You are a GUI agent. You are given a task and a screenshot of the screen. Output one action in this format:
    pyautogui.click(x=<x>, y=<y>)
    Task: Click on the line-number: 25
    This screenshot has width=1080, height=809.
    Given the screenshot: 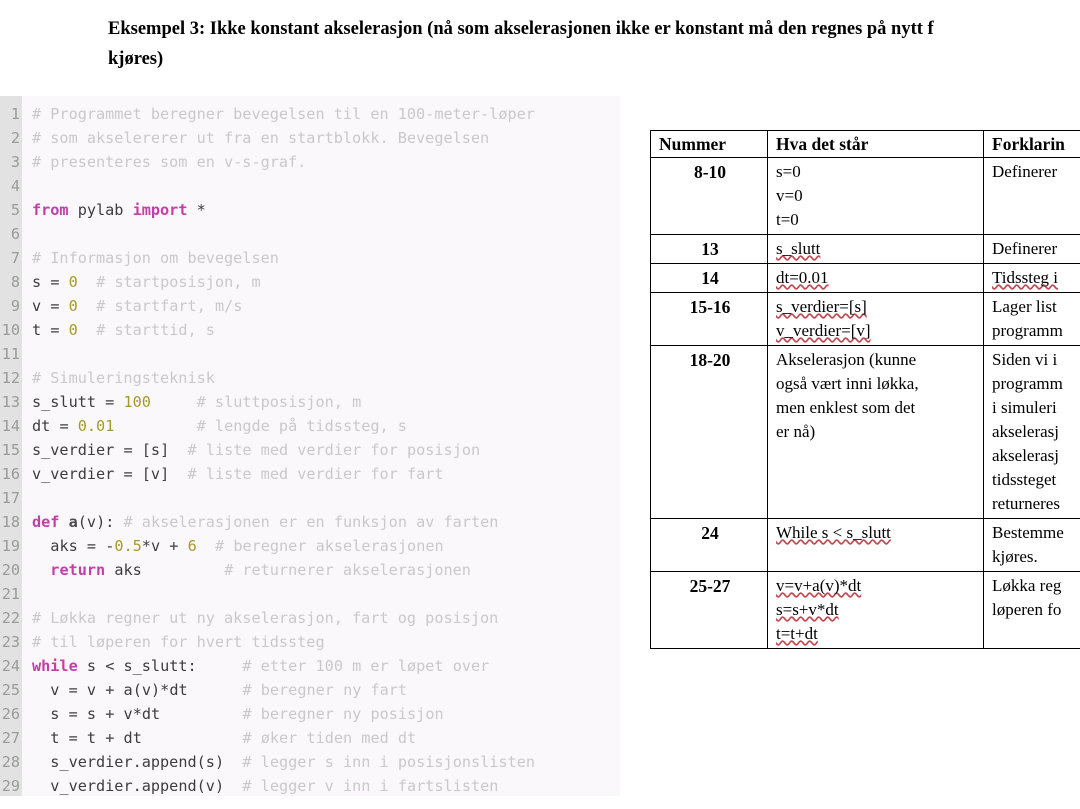 What is the action you would take?
    pyautogui.click(x=10, y=690)
    